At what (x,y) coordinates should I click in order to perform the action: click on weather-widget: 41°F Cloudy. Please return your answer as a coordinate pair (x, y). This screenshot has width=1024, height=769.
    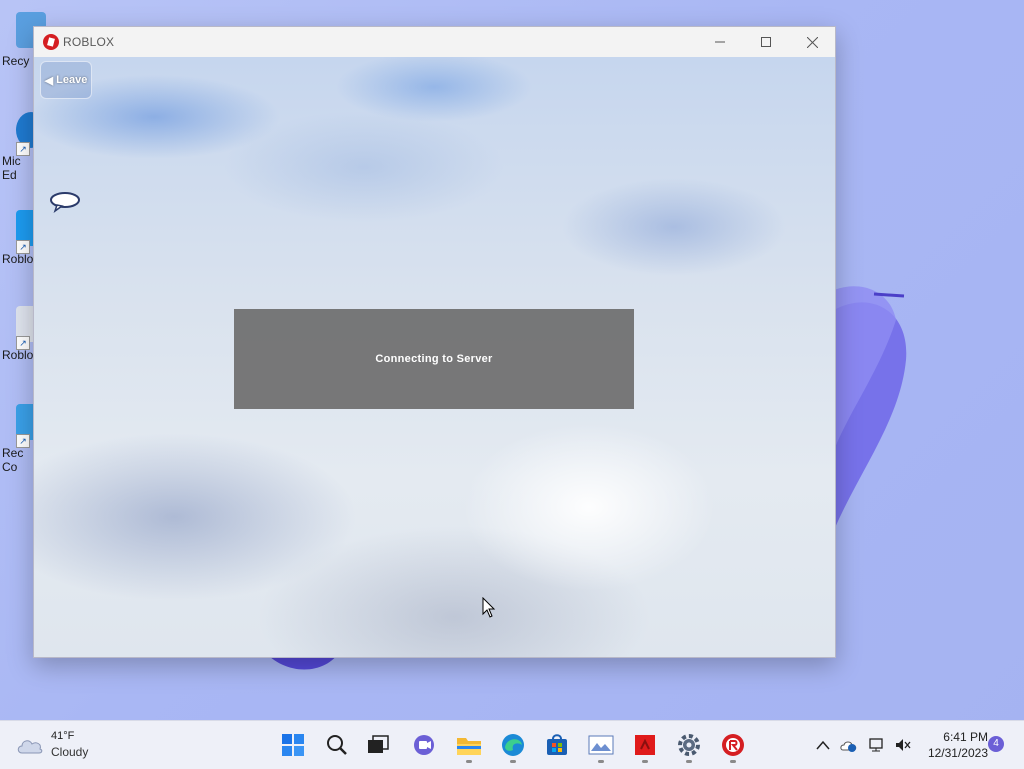
    Looking at the image, I should click on (66, 745).